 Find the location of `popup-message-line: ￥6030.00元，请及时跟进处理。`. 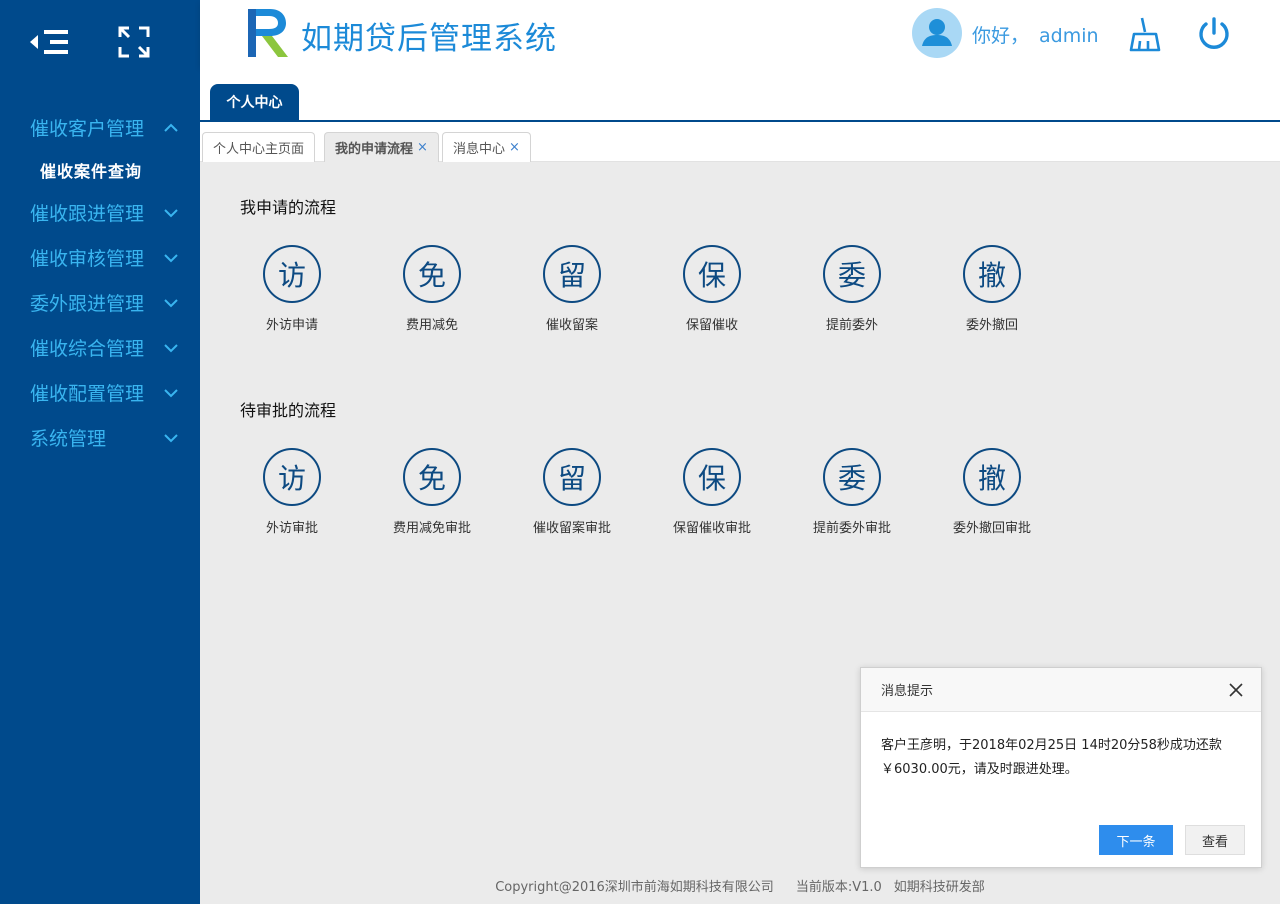

popup-message-line: ￥6030.00元，请及时跟进处理。 is located at coordinates (979, 769).